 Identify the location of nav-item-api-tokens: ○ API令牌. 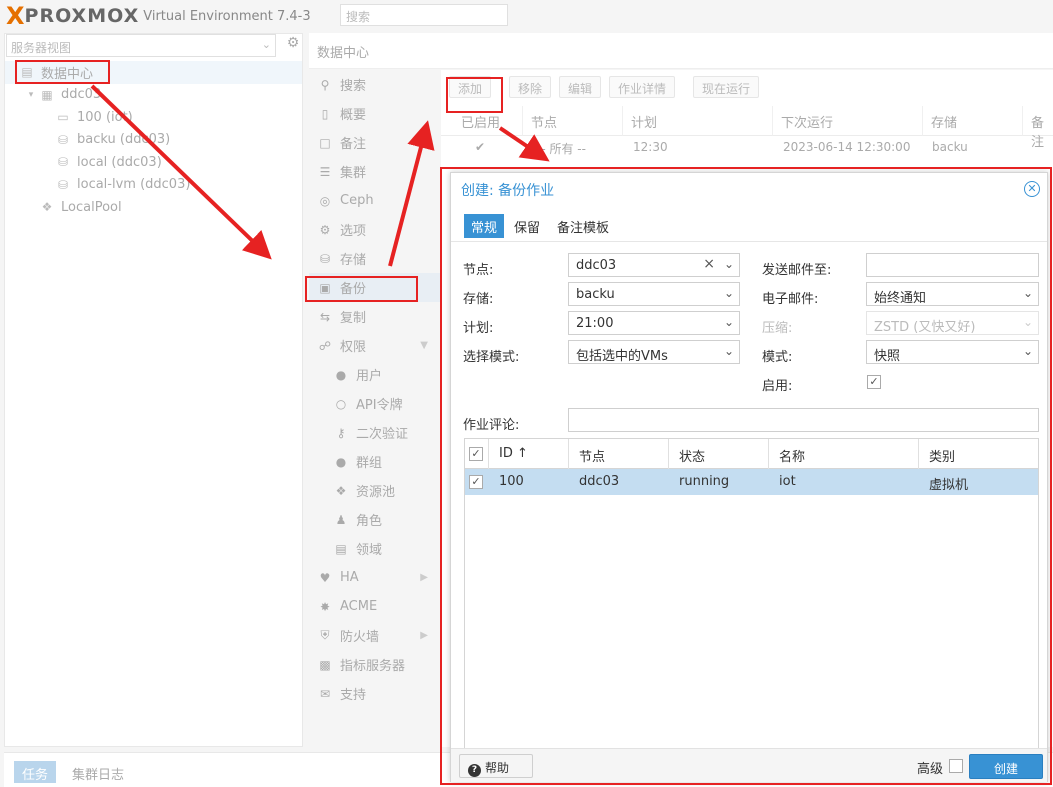
(374, 403).